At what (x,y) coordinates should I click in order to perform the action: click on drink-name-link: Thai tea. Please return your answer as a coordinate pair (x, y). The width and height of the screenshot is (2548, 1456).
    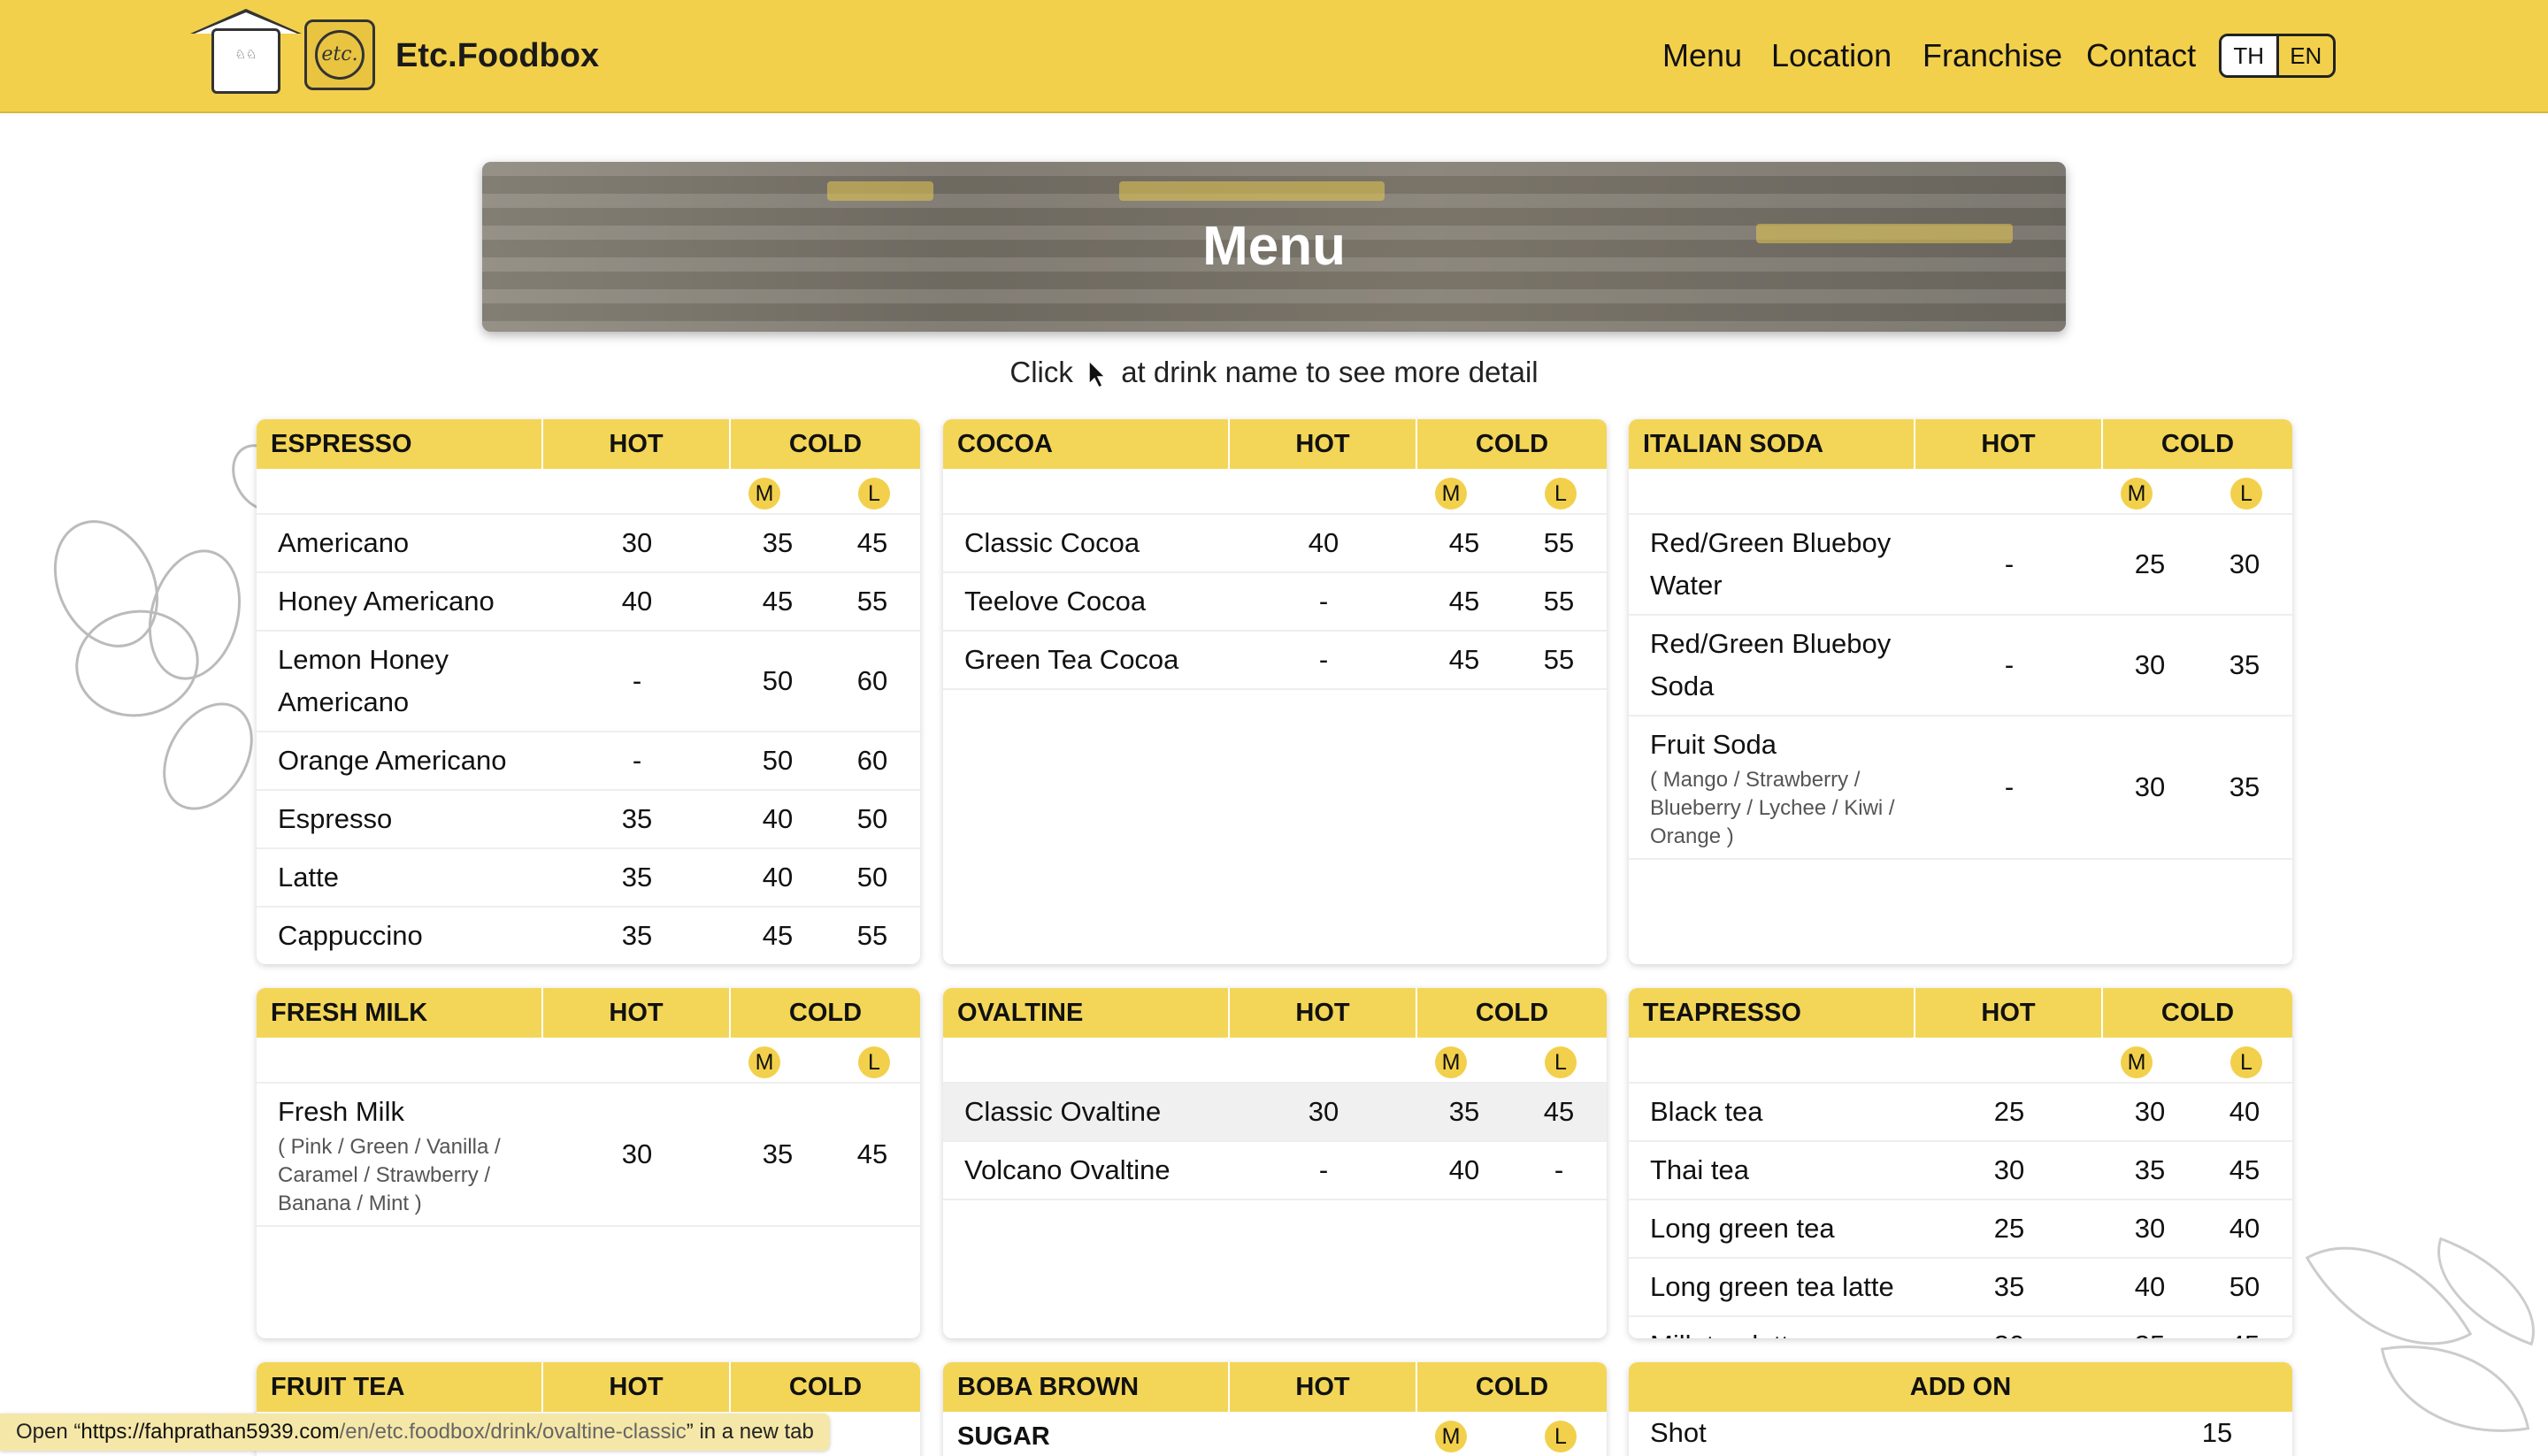
    Looking at the image, I should click on (1699, 1169).